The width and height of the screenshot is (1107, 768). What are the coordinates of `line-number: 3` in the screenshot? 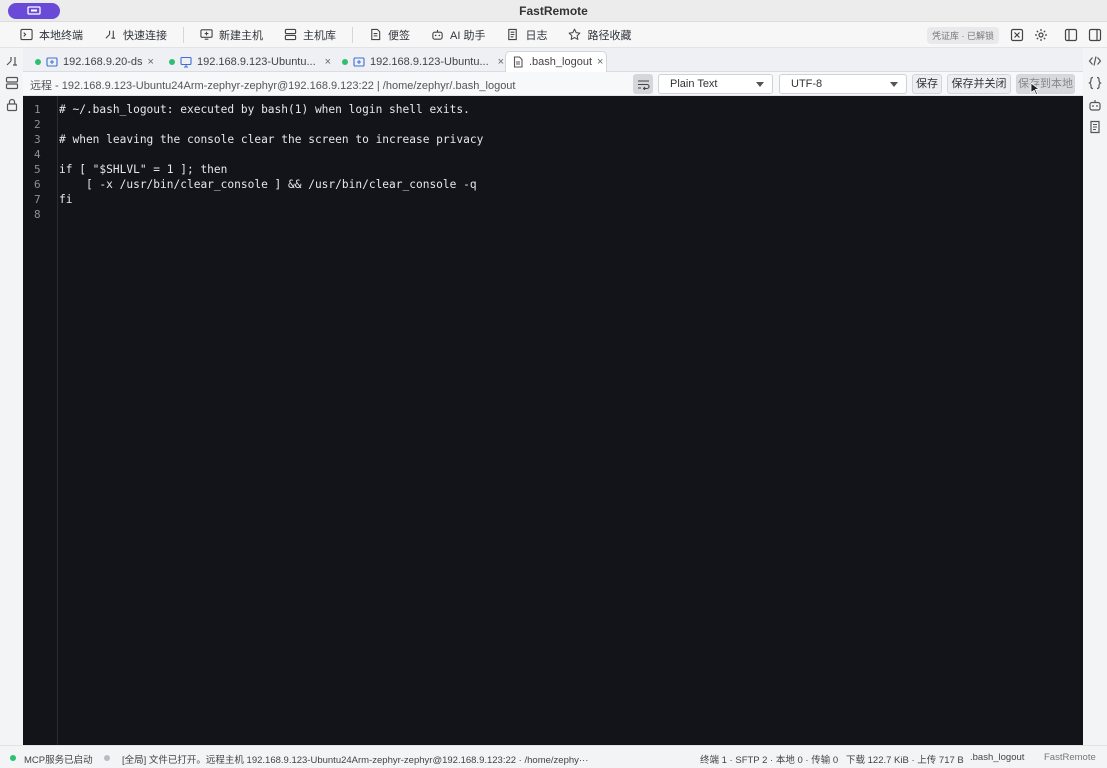 It's located at (37, 139).